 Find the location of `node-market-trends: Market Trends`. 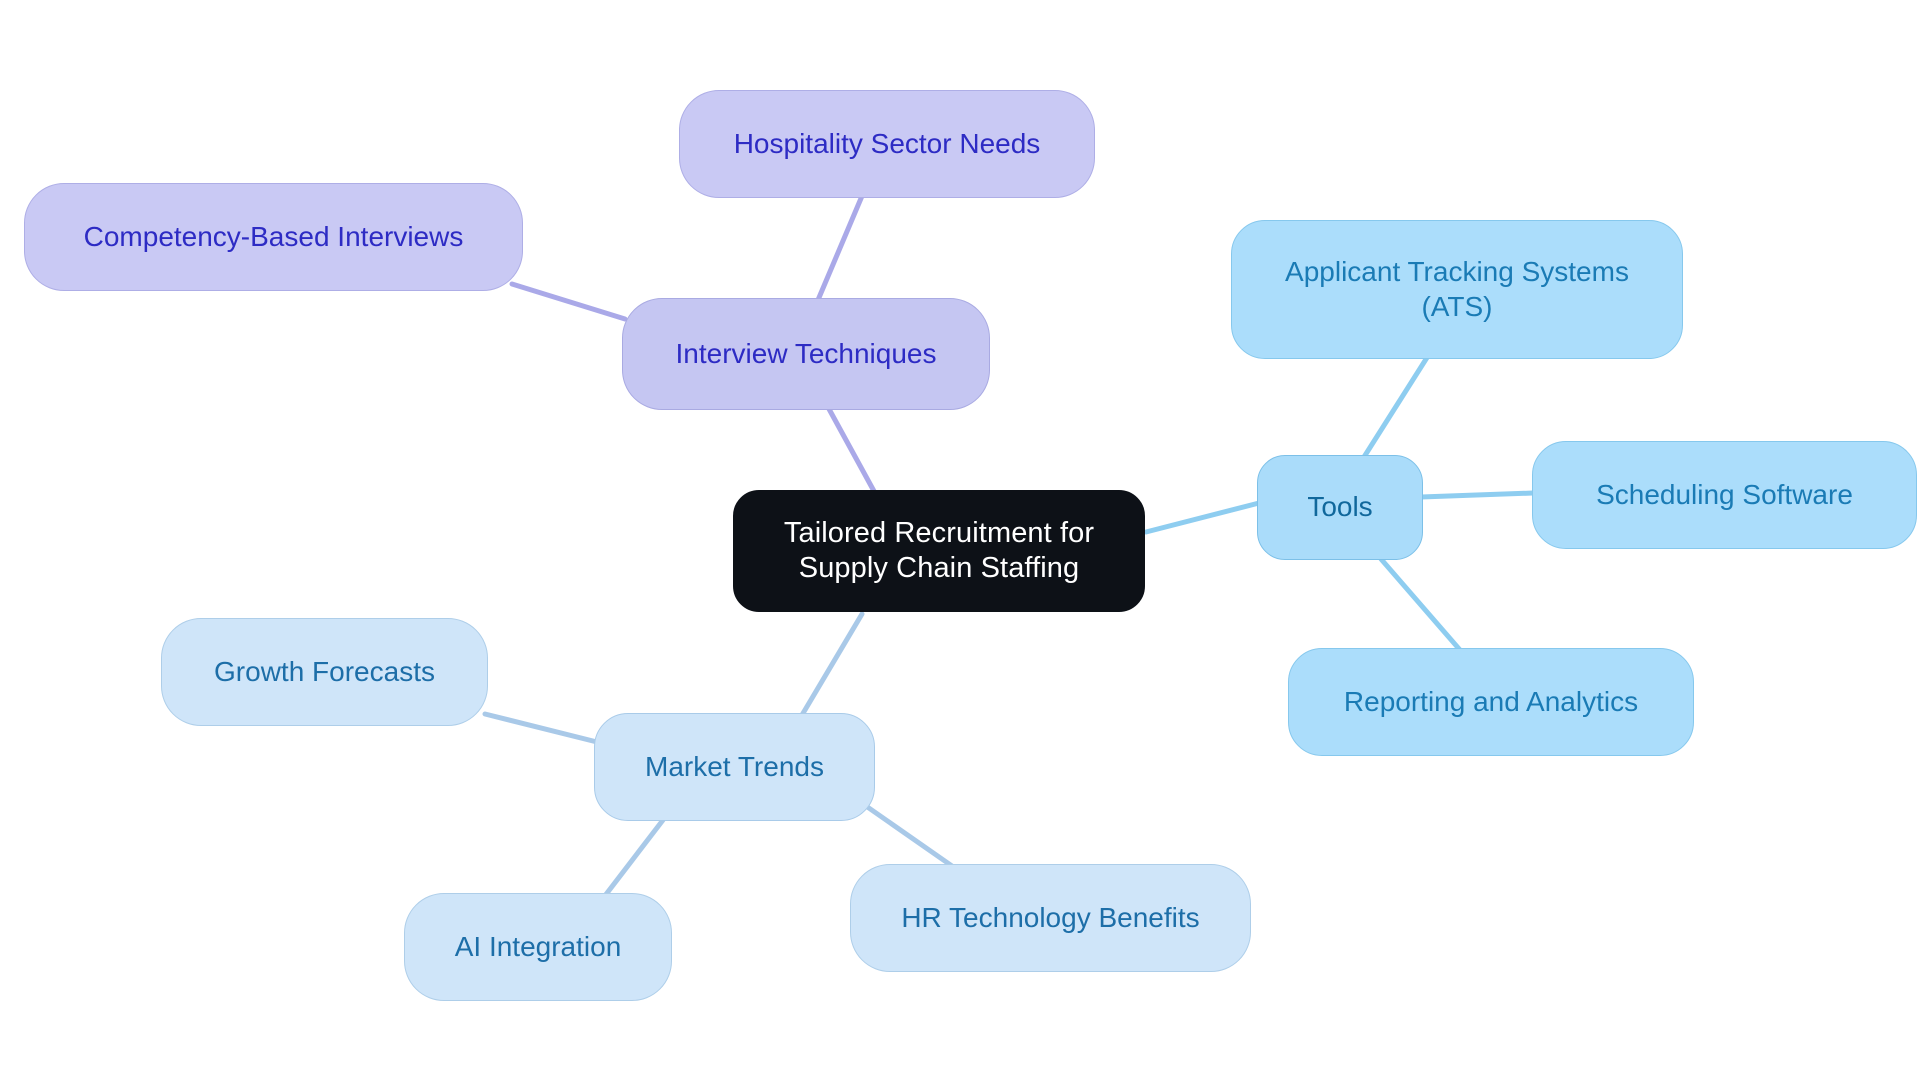

node-market-trends: Market Trends is located at coordinates (734, 767).